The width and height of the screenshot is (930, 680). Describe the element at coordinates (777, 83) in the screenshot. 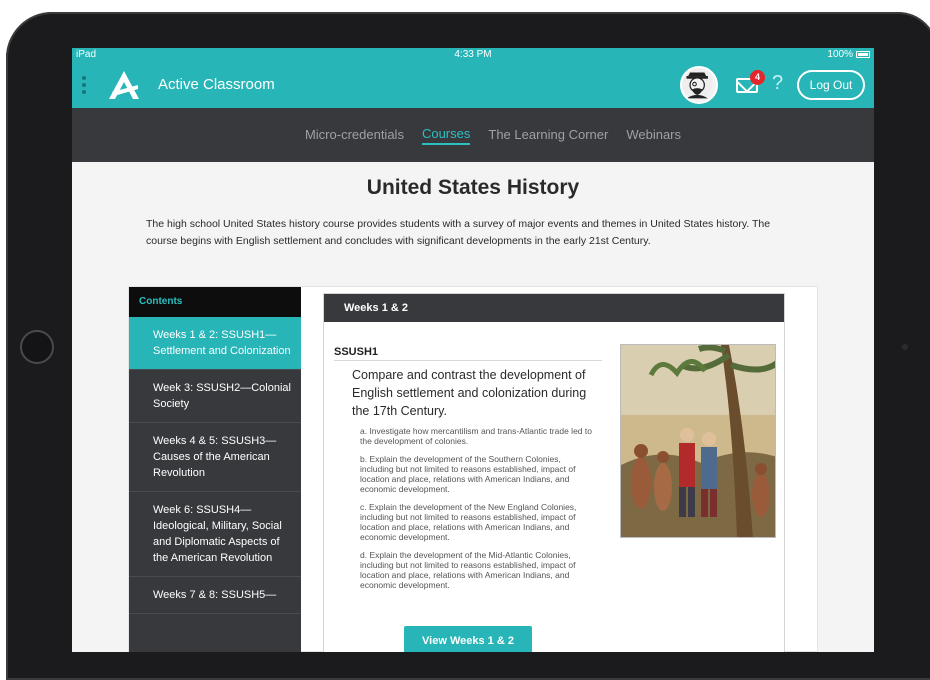

I see `help-icon: ?` at that location.